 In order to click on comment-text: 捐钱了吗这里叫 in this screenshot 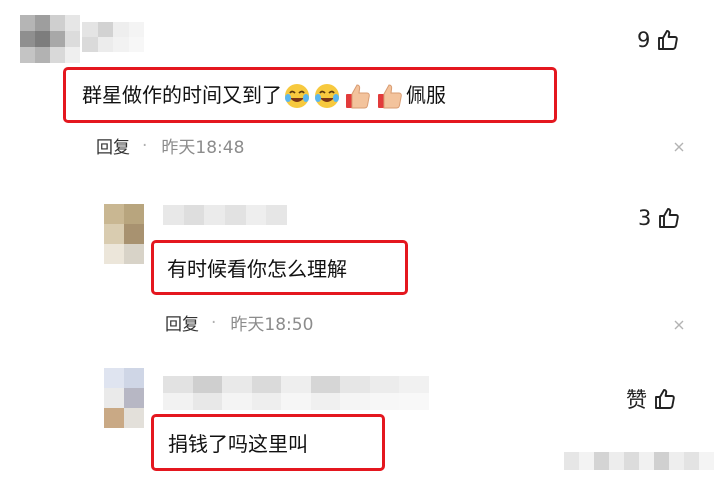, I will do `click(238, 444)`.